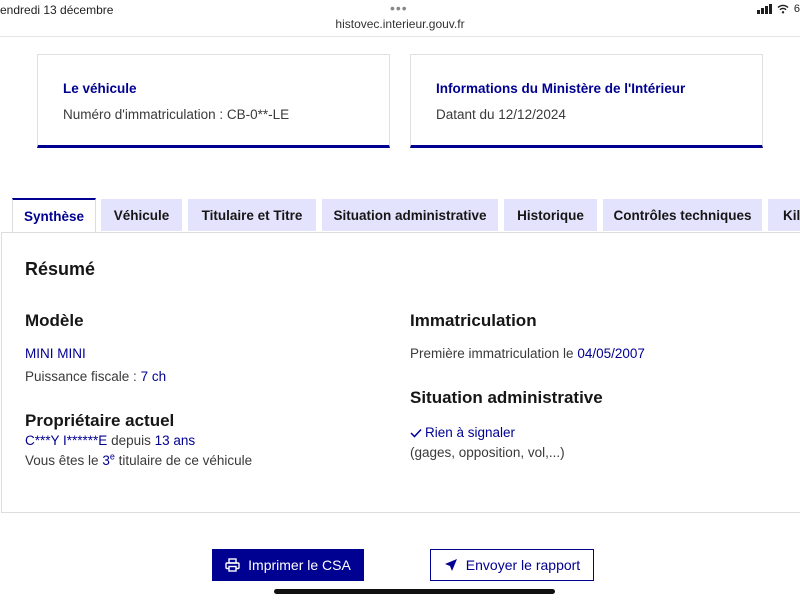 Image resolution: width=800 pixels, height=600 pixels. I want to click on fiscal-power-value: 7 ch, so click(153, 376).